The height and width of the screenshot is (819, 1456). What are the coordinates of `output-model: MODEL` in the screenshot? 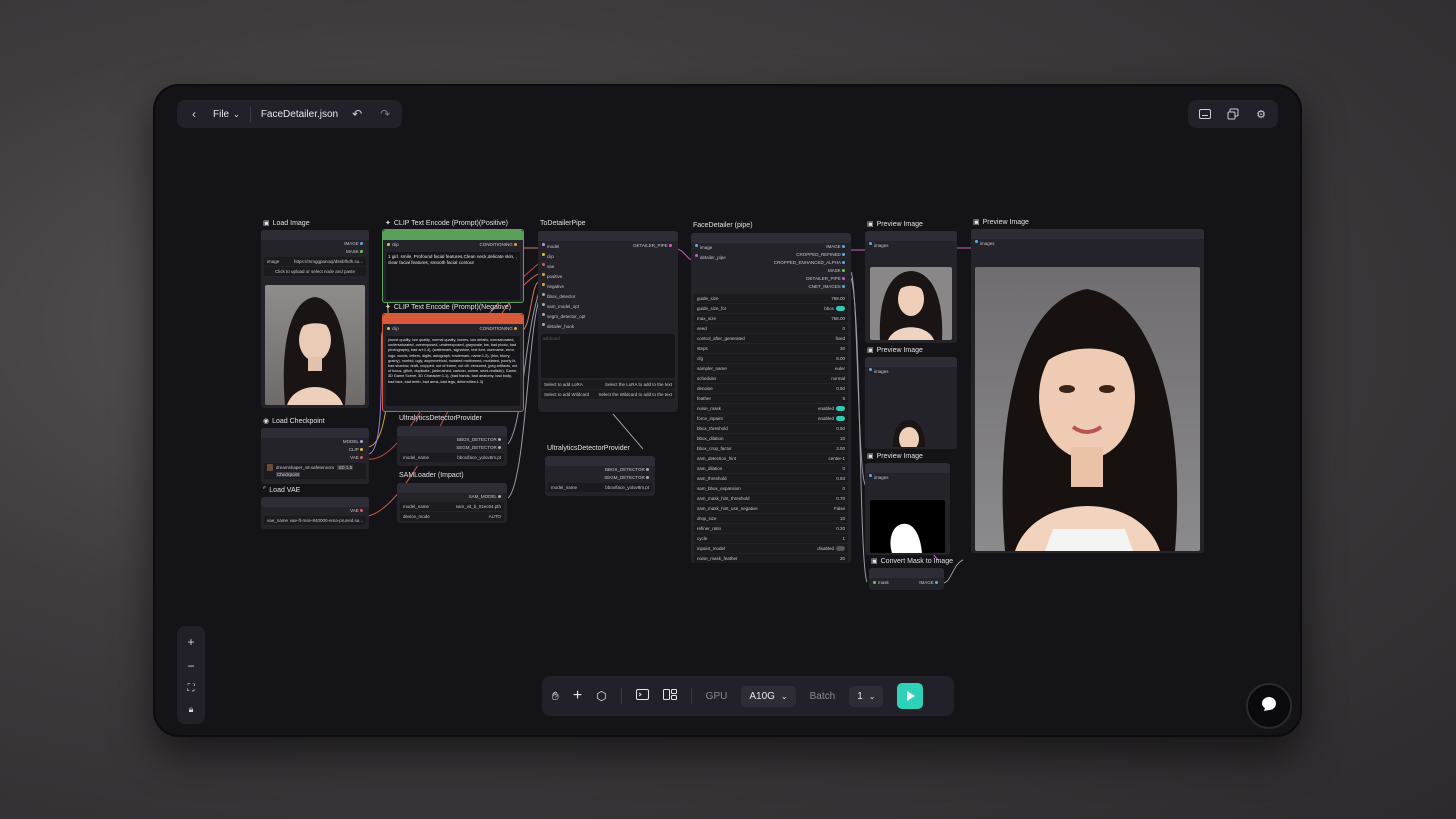 It's located at (315, 442).